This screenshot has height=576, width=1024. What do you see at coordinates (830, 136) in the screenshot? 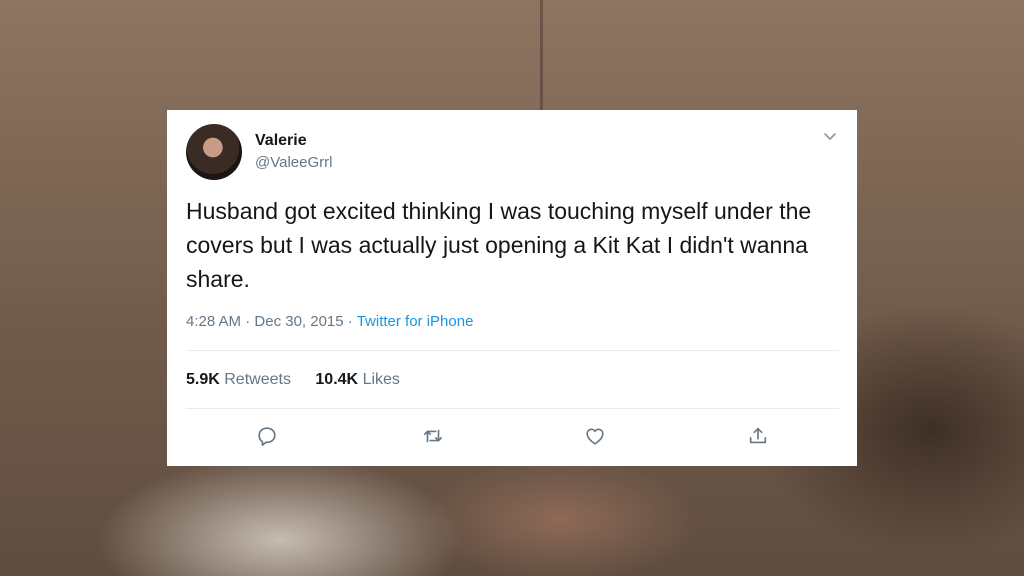
I see `chevron-down-icon` at bounding box center [830, 136].